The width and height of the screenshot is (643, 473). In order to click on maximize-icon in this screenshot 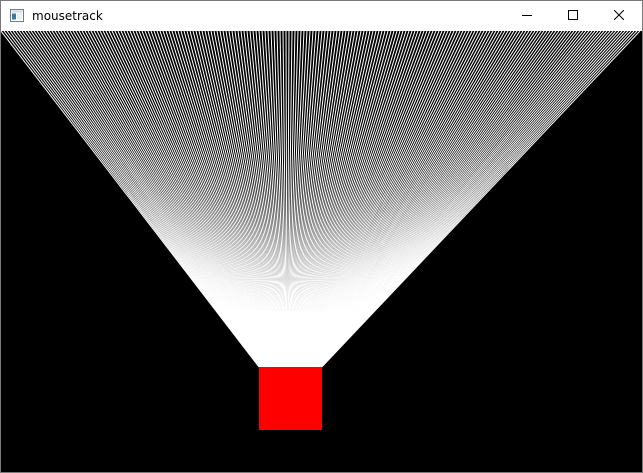, I will do `click(573, 16)`.